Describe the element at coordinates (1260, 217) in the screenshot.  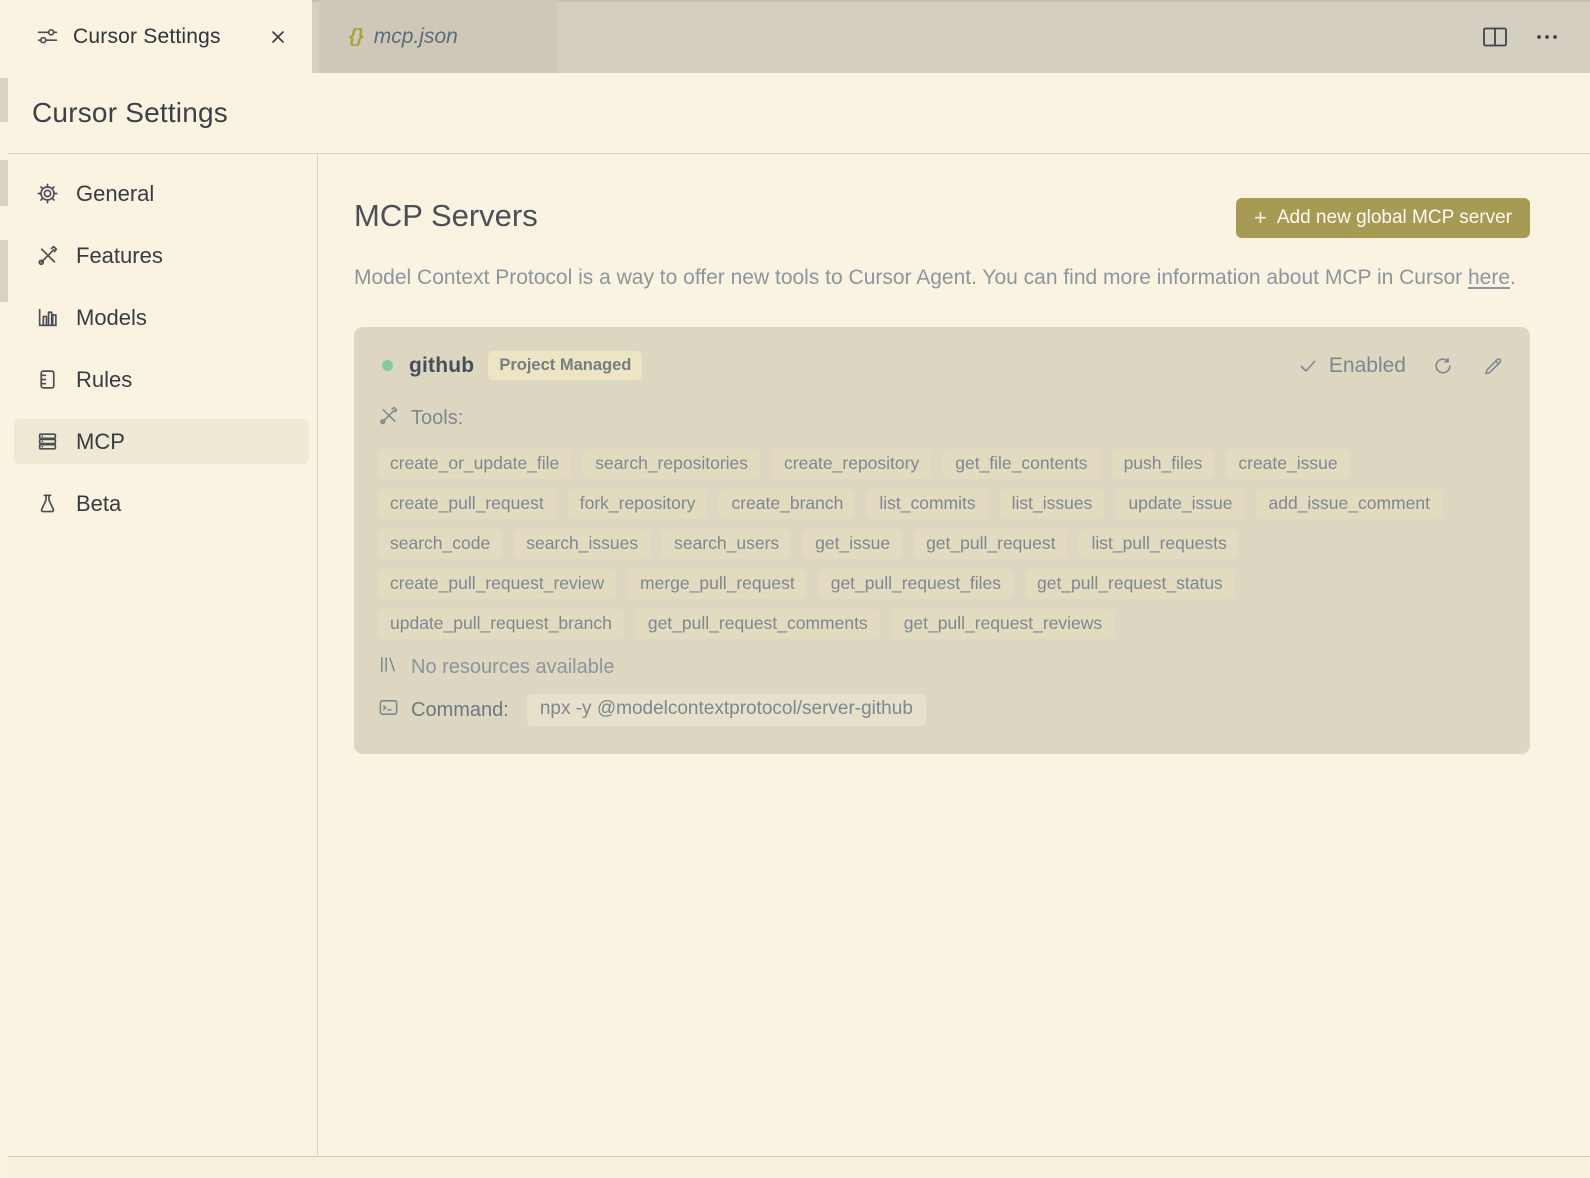
I see `plus-icon: +` at that location.